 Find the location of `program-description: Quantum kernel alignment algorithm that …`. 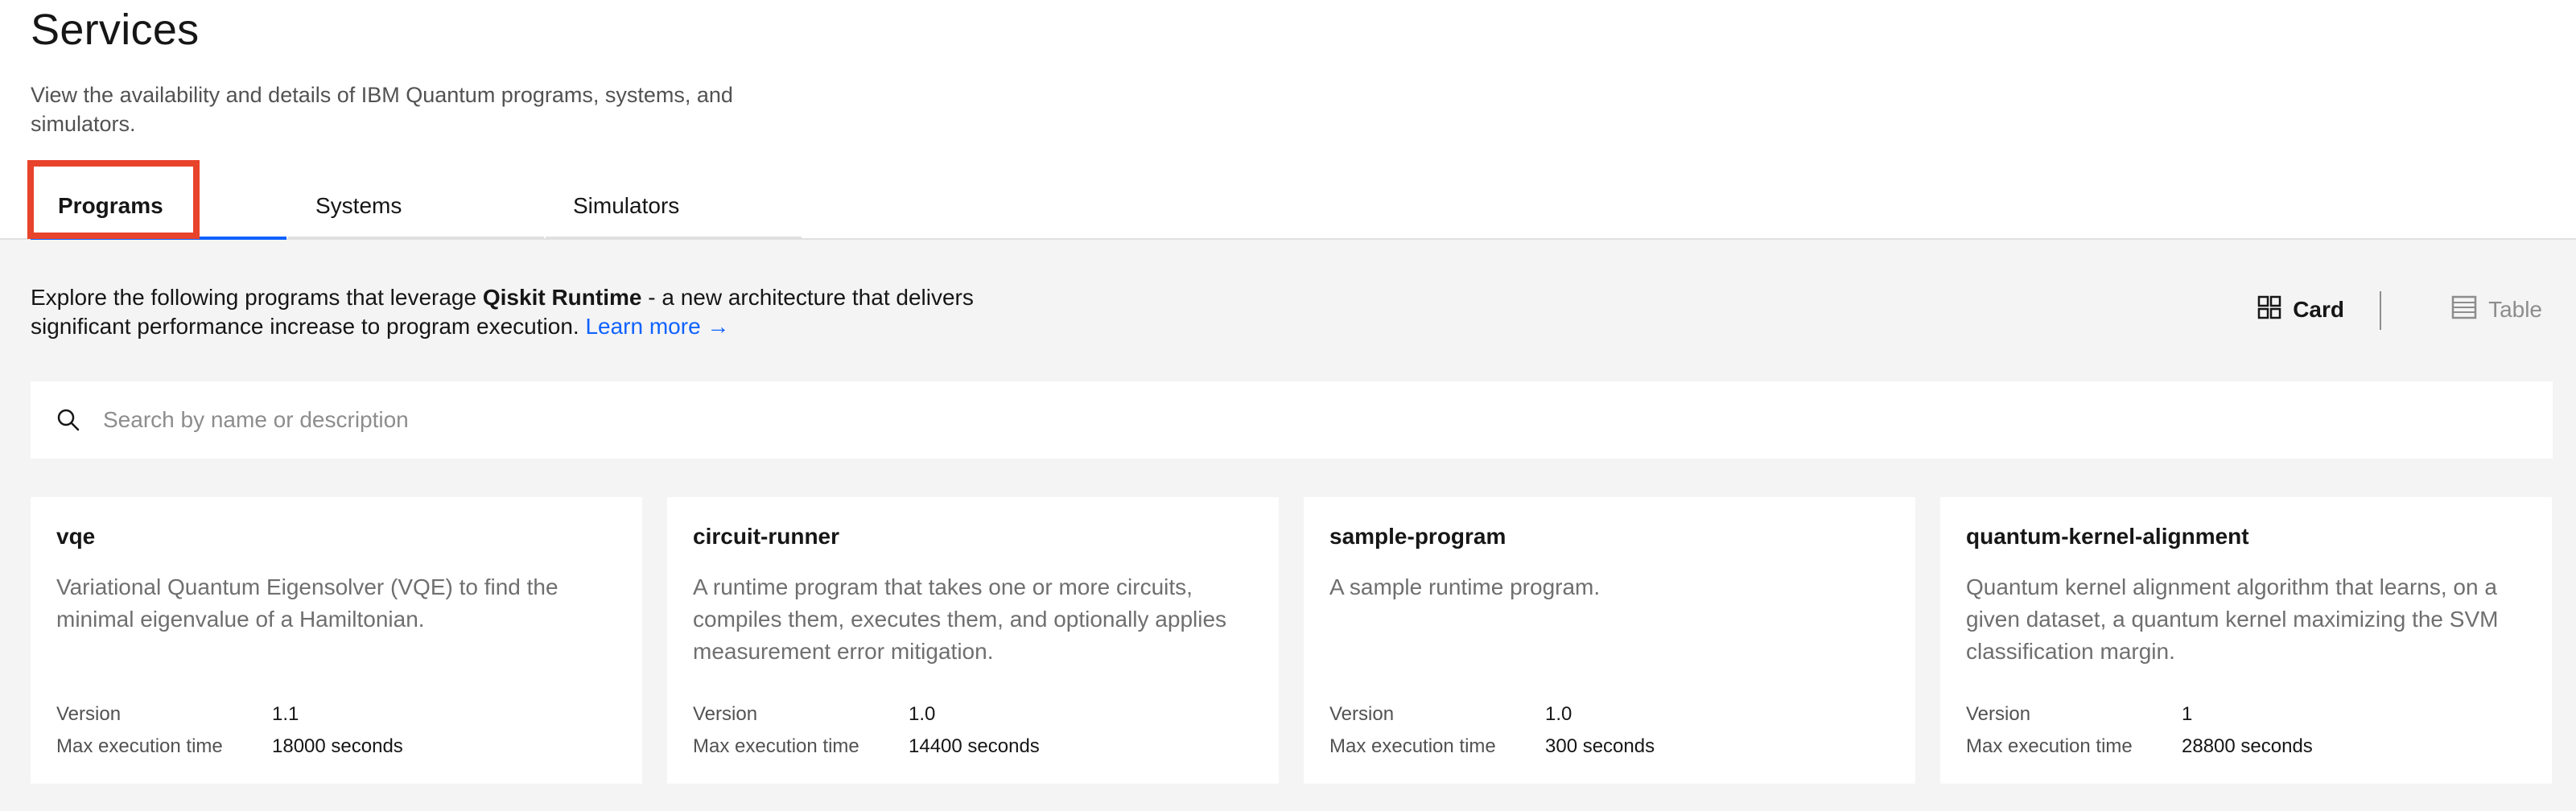

program-description: Quantum kernel alignment algorithm that … is located at coordinates (2232, 619).